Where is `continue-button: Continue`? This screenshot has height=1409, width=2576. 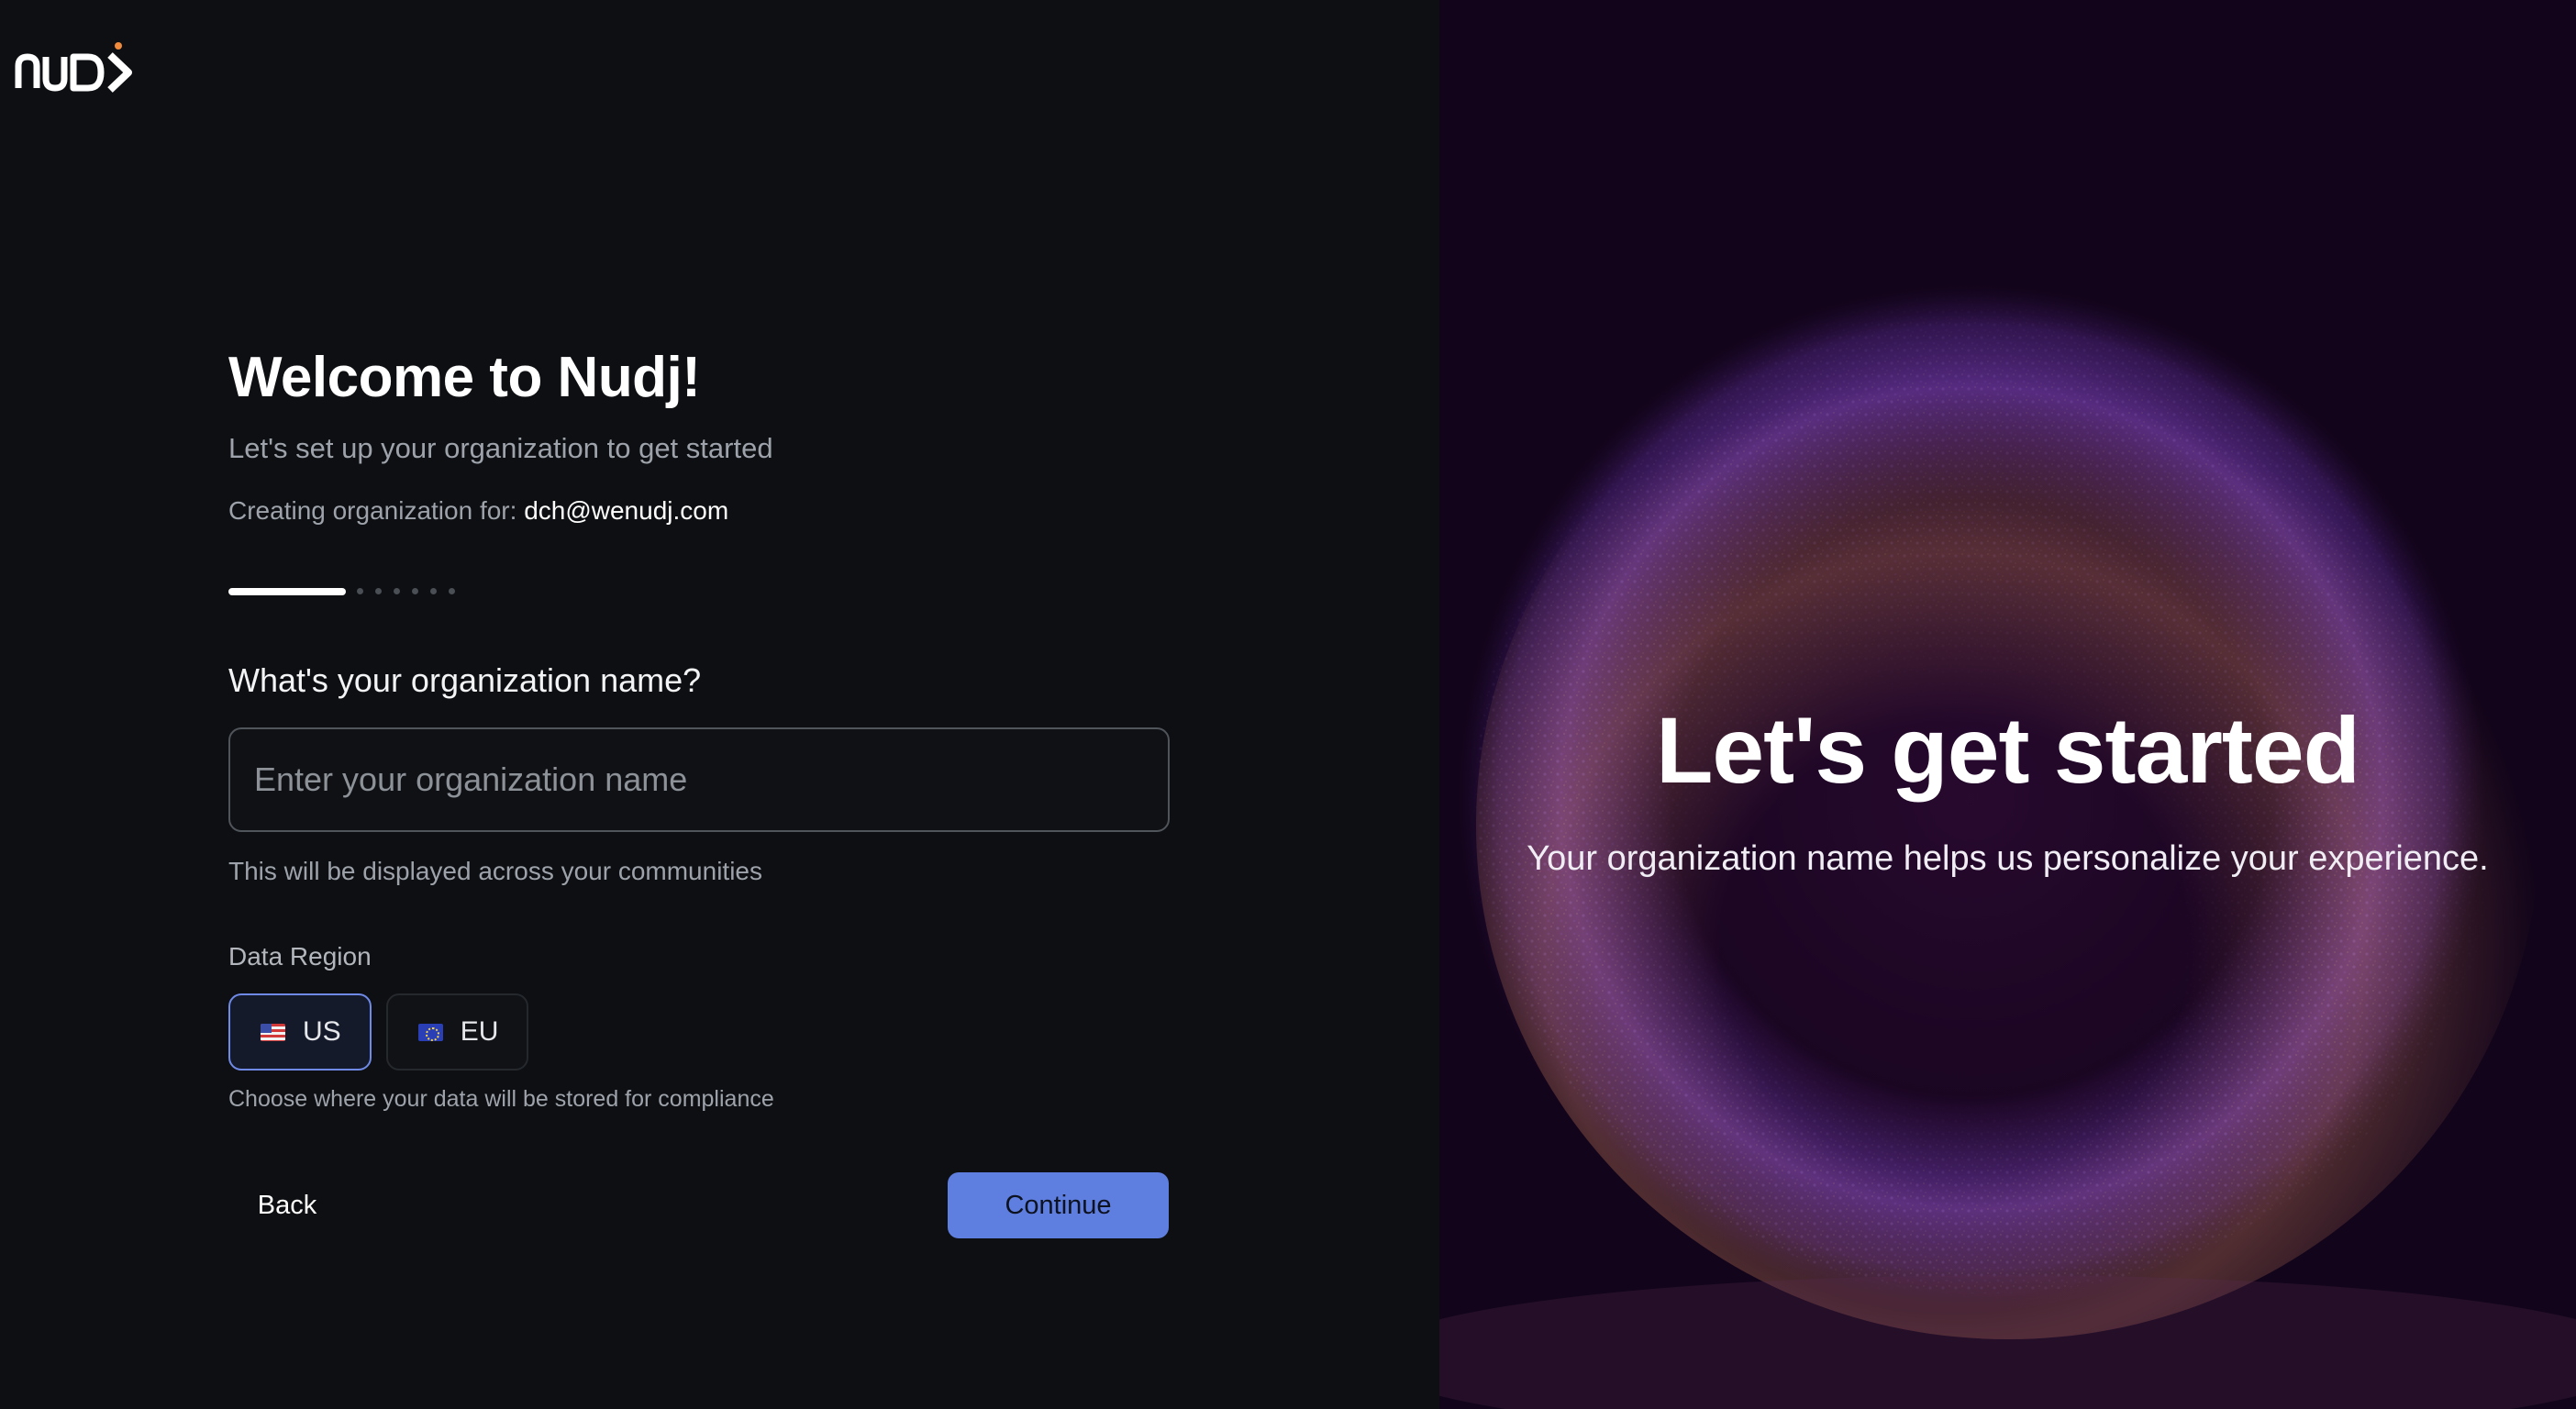 continue-button: Continue is located at coordinates (1058, 1205).